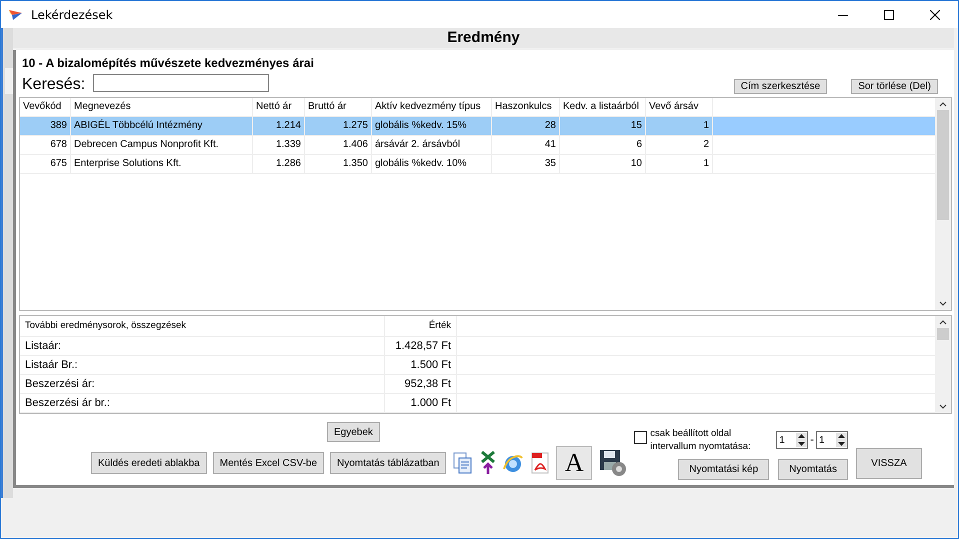 The height and width of the screenshot is (539, 959). I want to click on action-button: Küldés eredeti ablakba, so click(149, 463).